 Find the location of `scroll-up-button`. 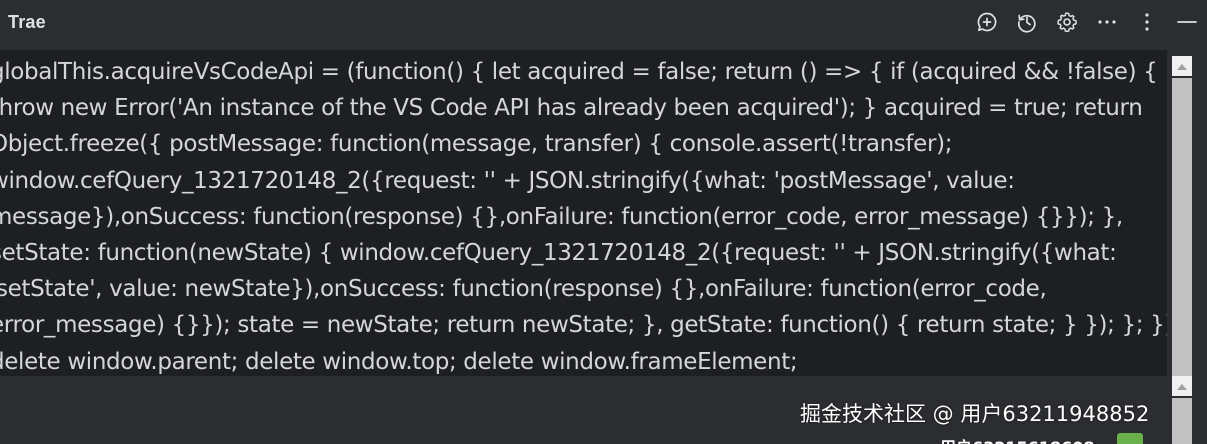

scroll-up-button is located at coordinates (1182, 66).